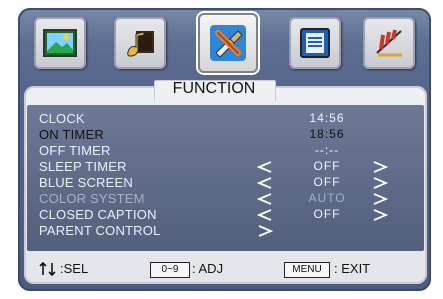 This screenshot has width=443, height=299. I want to click on exit-hint: : EXIT, so click(352, 268).